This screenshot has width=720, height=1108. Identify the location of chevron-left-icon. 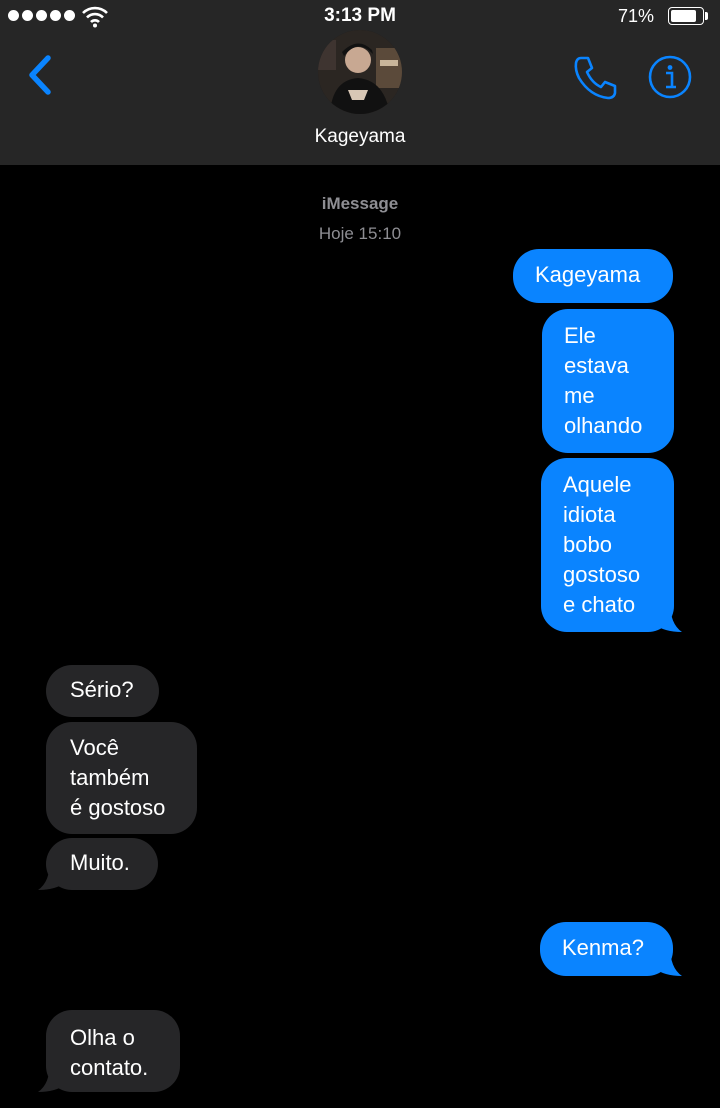
(42, 75).